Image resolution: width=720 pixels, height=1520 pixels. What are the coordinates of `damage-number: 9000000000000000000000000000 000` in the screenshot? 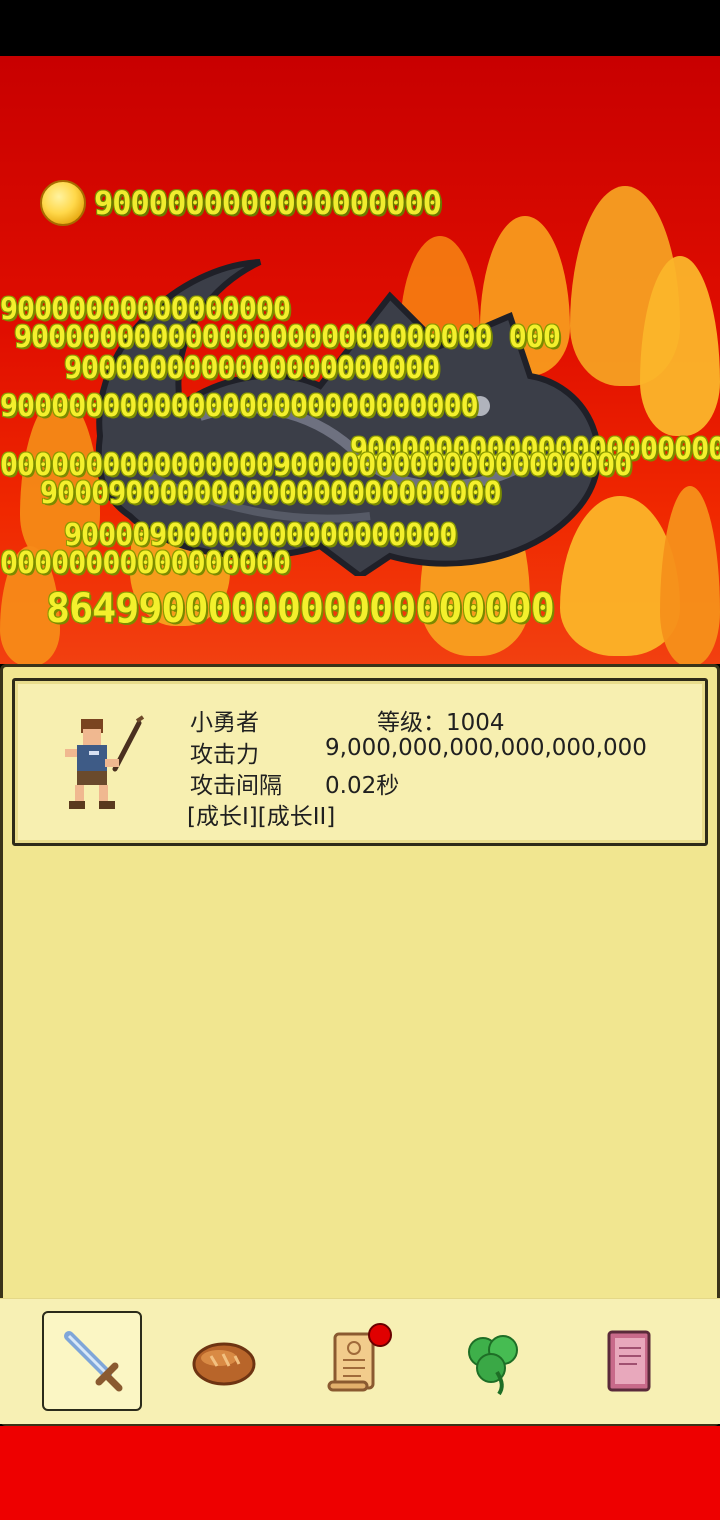 It's located at (287, 337).